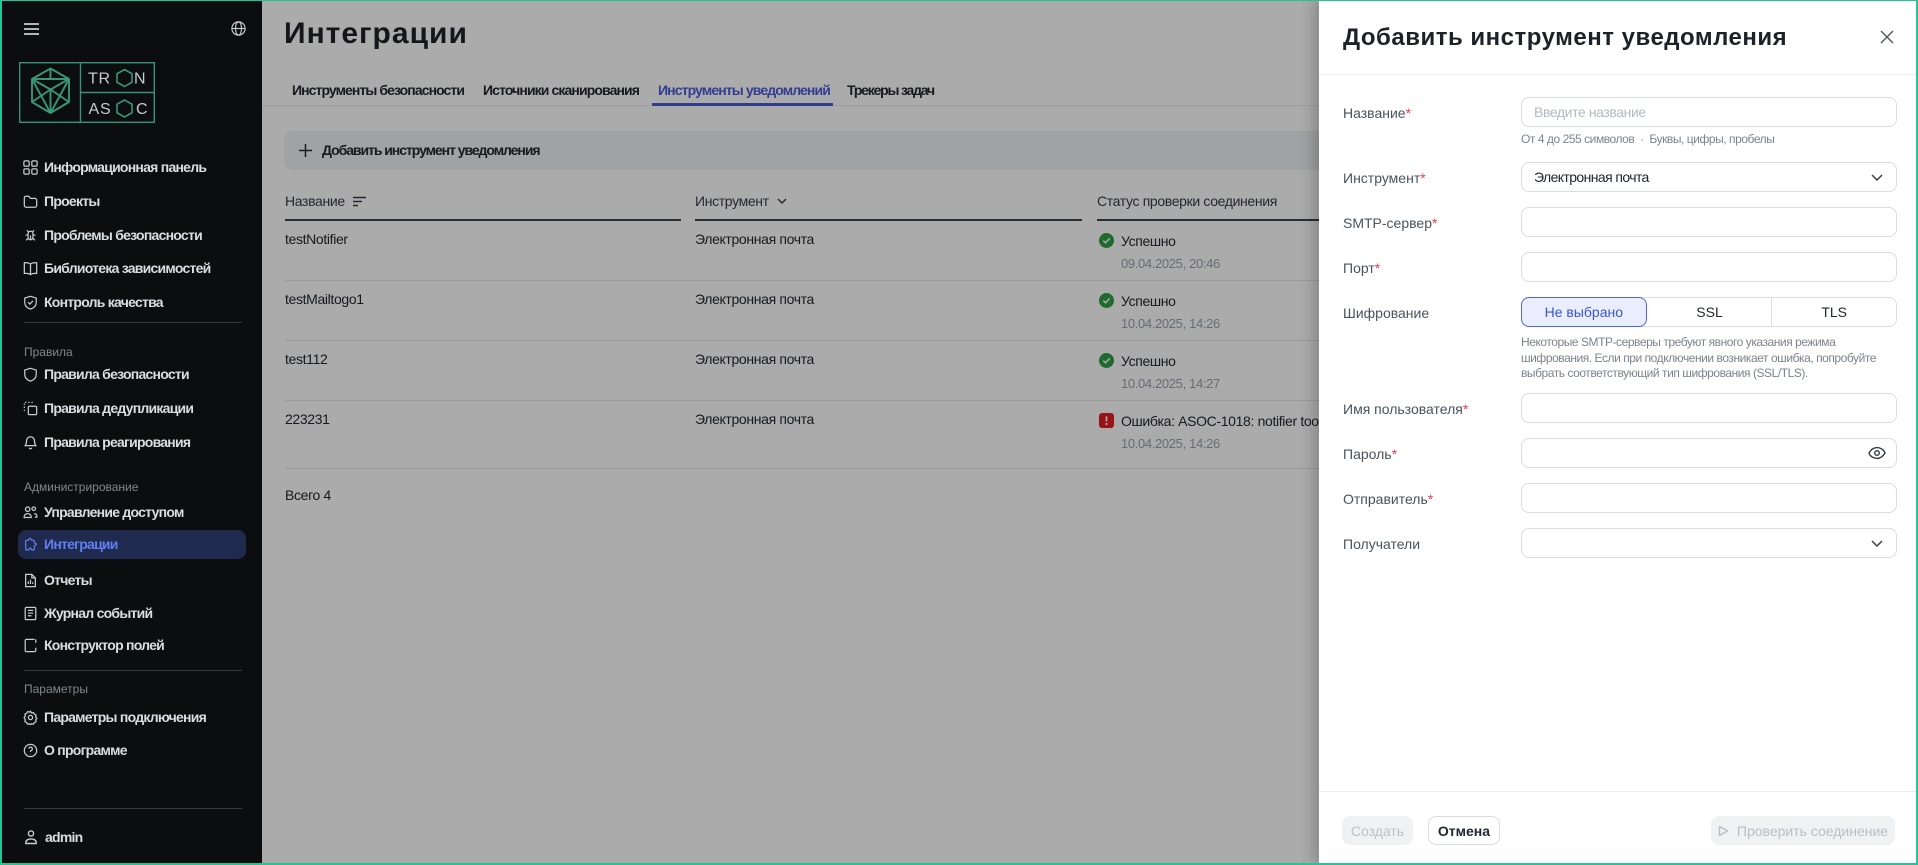 The width and height of the screenshot is (1918, 865). I want to click on svg-text: N, so click(140, 79).